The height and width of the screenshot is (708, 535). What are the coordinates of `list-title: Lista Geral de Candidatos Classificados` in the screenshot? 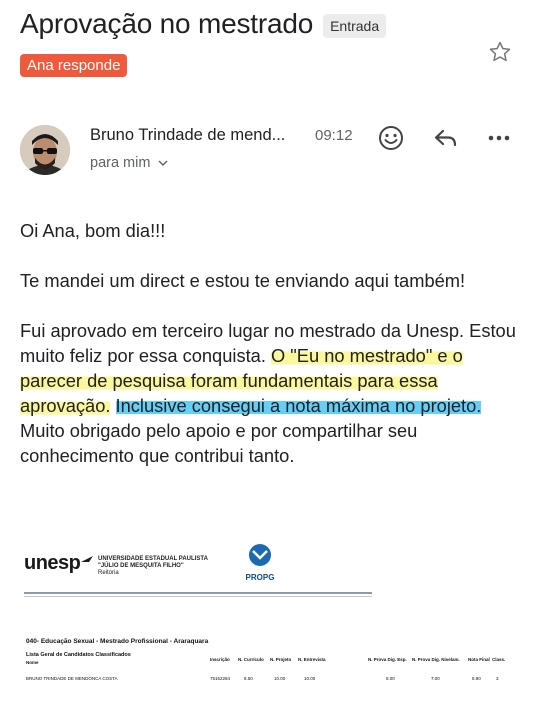 It's located at (78, 655).